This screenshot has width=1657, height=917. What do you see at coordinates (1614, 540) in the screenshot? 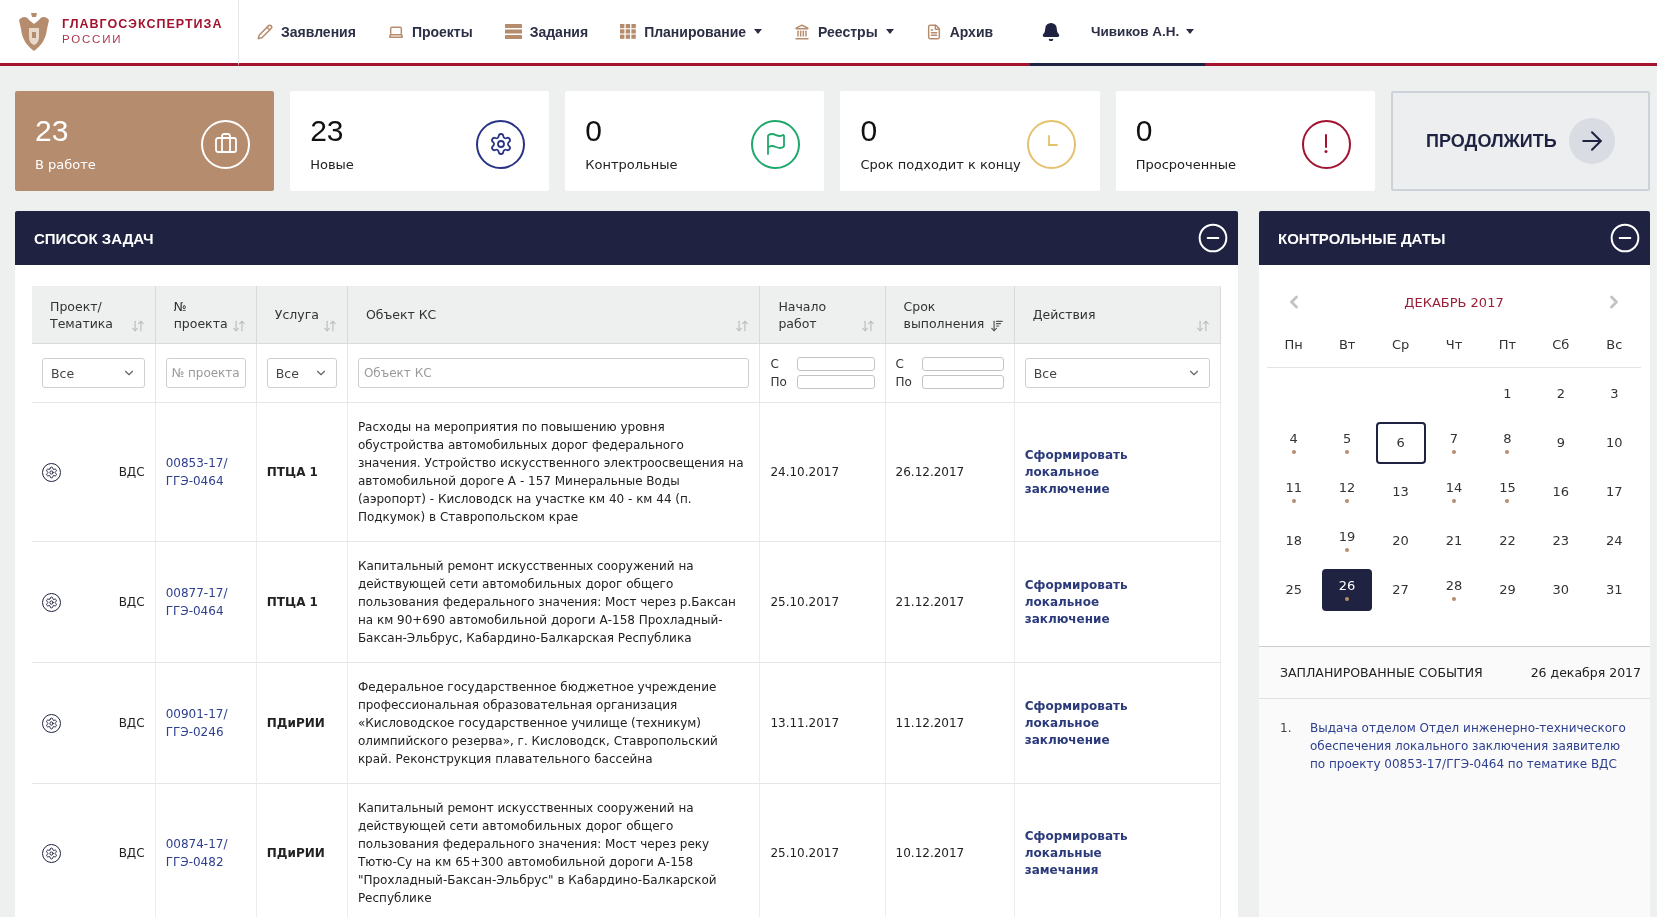
I see `calendar-day: 24` at bounding box center [1614, 540].